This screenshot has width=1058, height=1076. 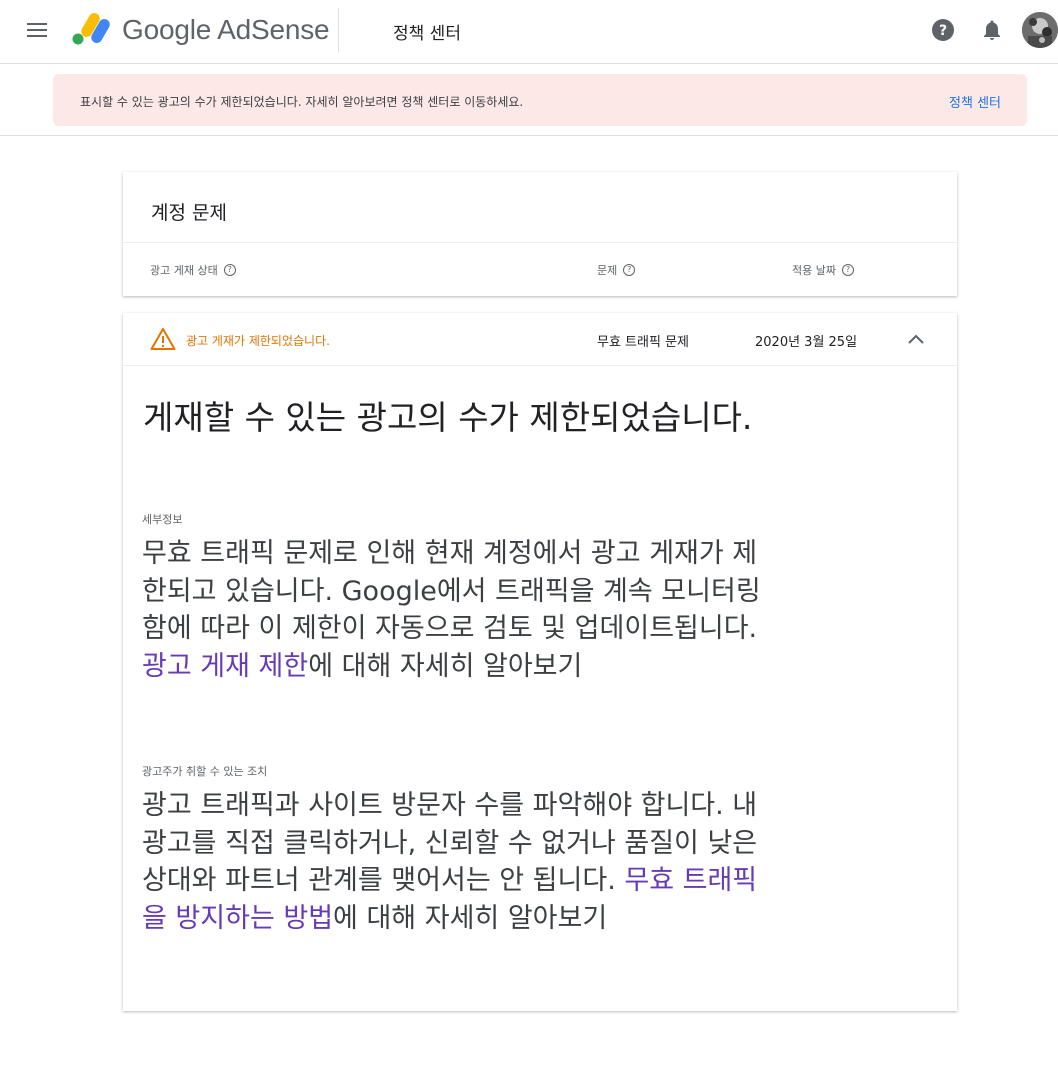 I want to click on policy-center-link: 정책 센터, so click(x=975, y=101).